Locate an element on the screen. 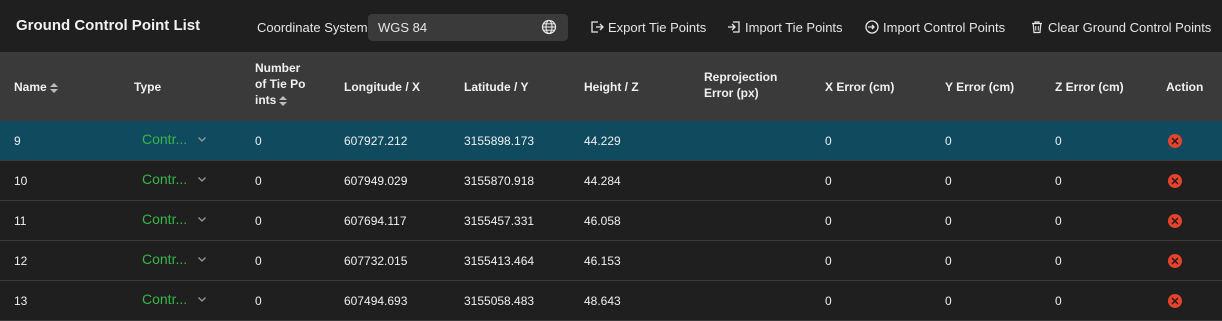 The height and width of the screenshot is (321, 1222). clear-ground-control-points-label: Clear Ground Control Points is located at coordinates (1130, 27).